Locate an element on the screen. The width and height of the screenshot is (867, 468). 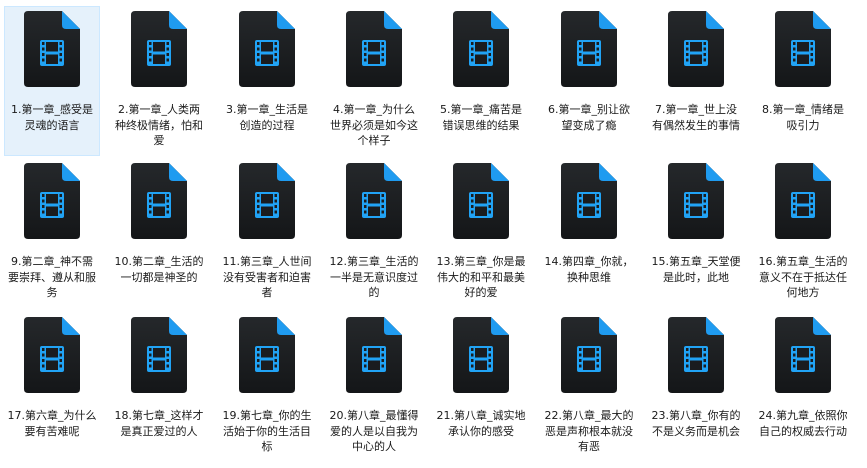
file-item: 7.第一章_世上没有偶然发生的事情 is located at coordinates (696, 81).